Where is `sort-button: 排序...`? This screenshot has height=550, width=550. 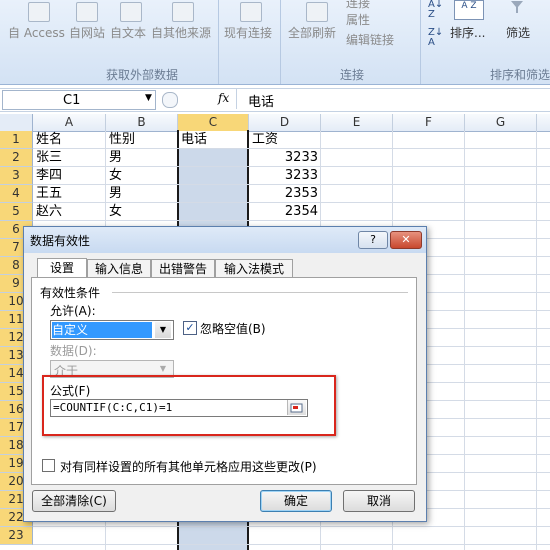 sort-button: 排序... is located at coordinates (467, 32).